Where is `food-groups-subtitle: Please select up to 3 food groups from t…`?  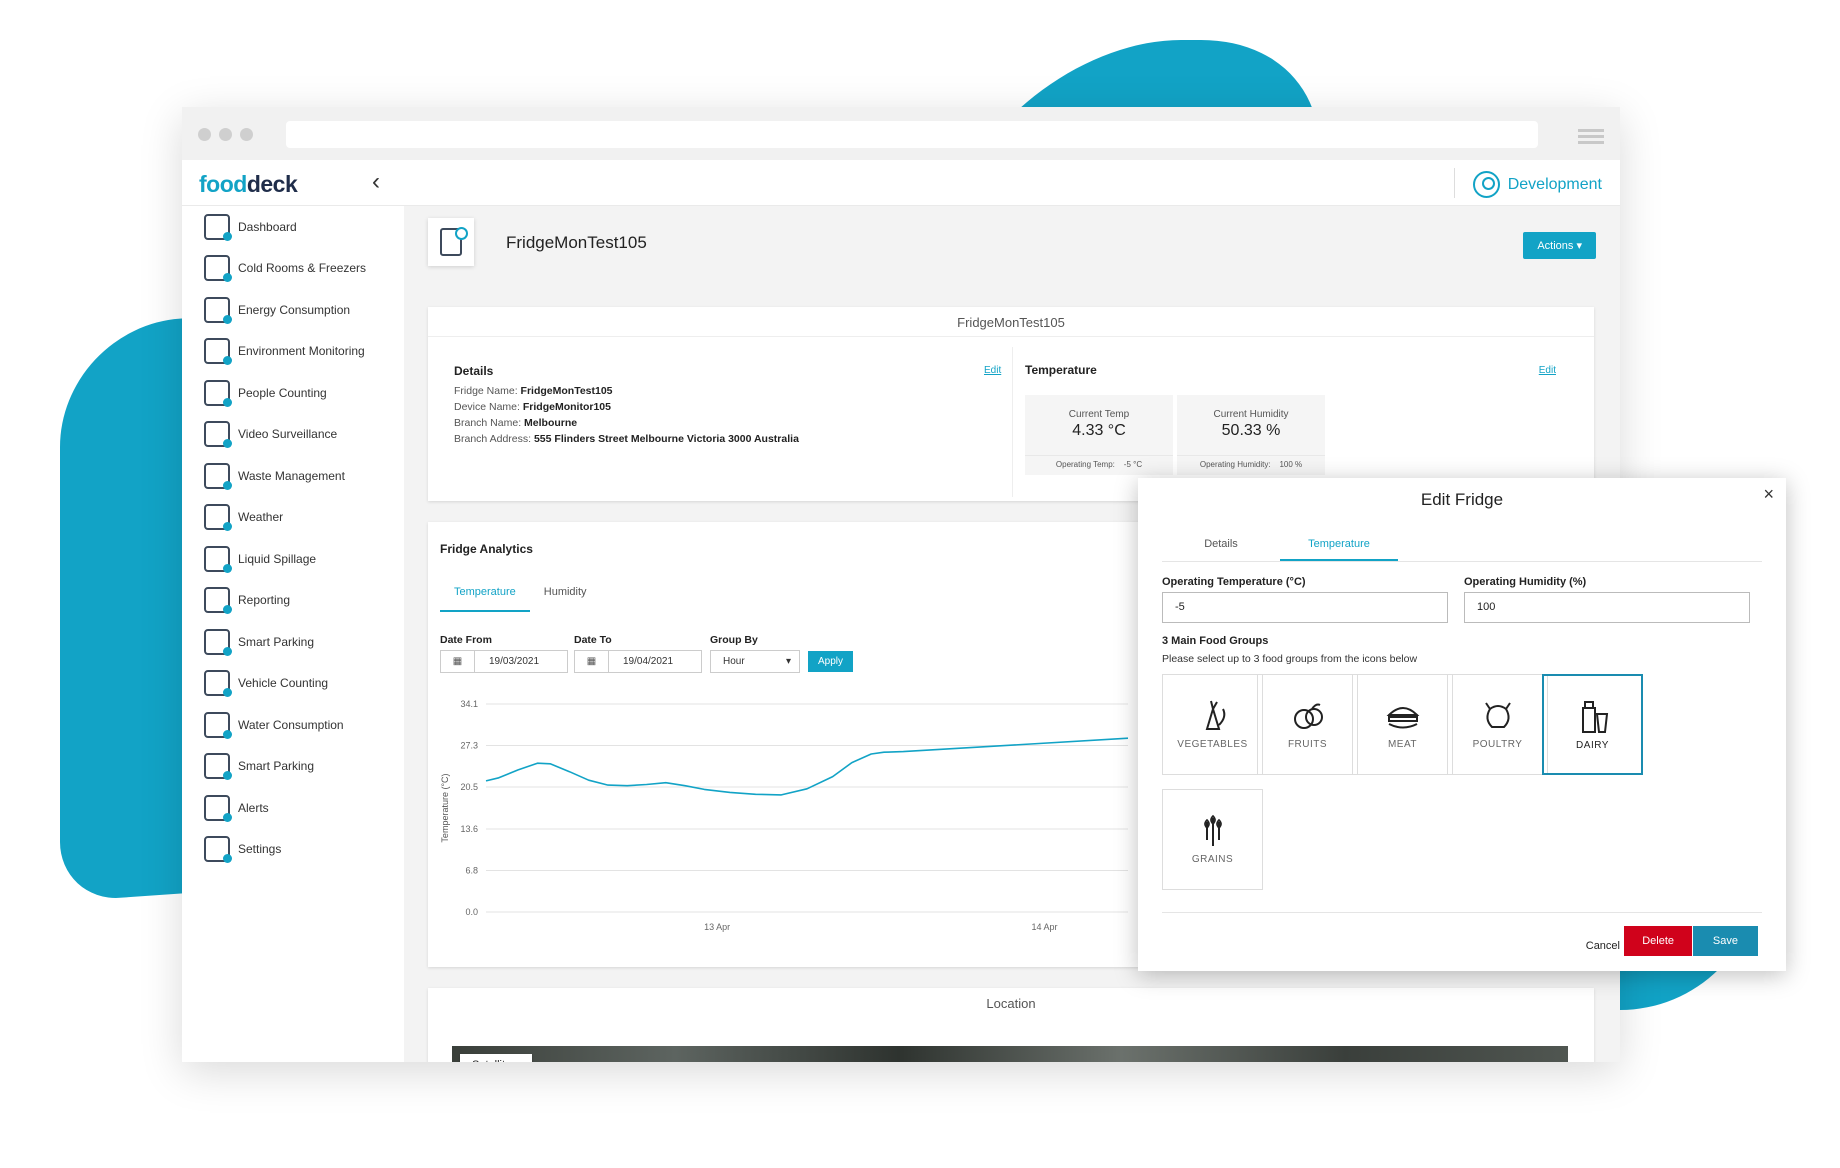 food-groups-subtitle: Please select up to 3 food groups from t… is located at coordinates (1290, 659).